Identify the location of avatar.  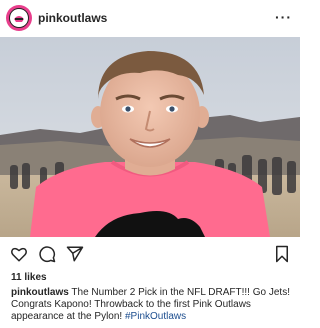
(19, 18).